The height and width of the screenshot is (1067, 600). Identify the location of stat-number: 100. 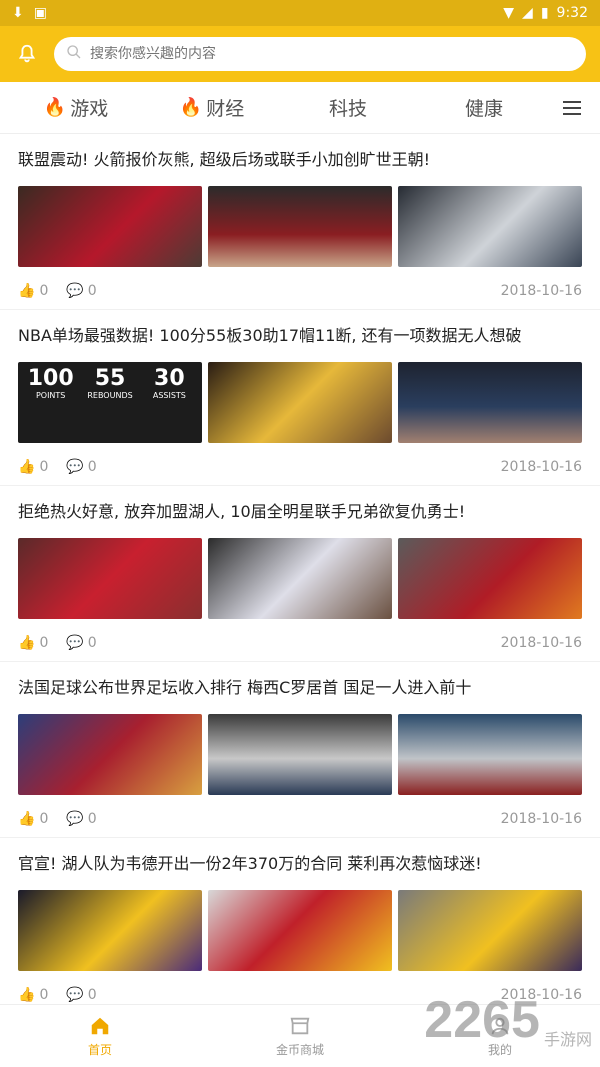
(50, 378).